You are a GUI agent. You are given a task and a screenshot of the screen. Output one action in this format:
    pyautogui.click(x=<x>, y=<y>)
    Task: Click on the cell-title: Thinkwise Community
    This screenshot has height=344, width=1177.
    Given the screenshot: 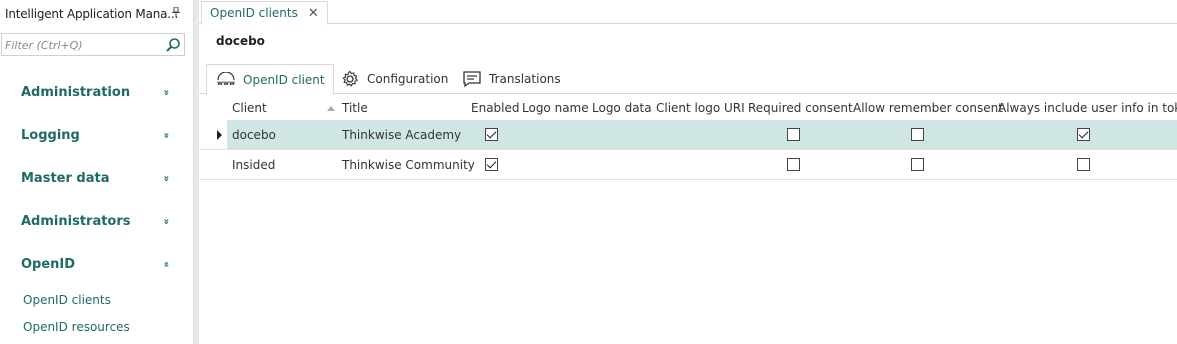 What is the action you would take?
    pyautogui.click(x=408, y=165)
    